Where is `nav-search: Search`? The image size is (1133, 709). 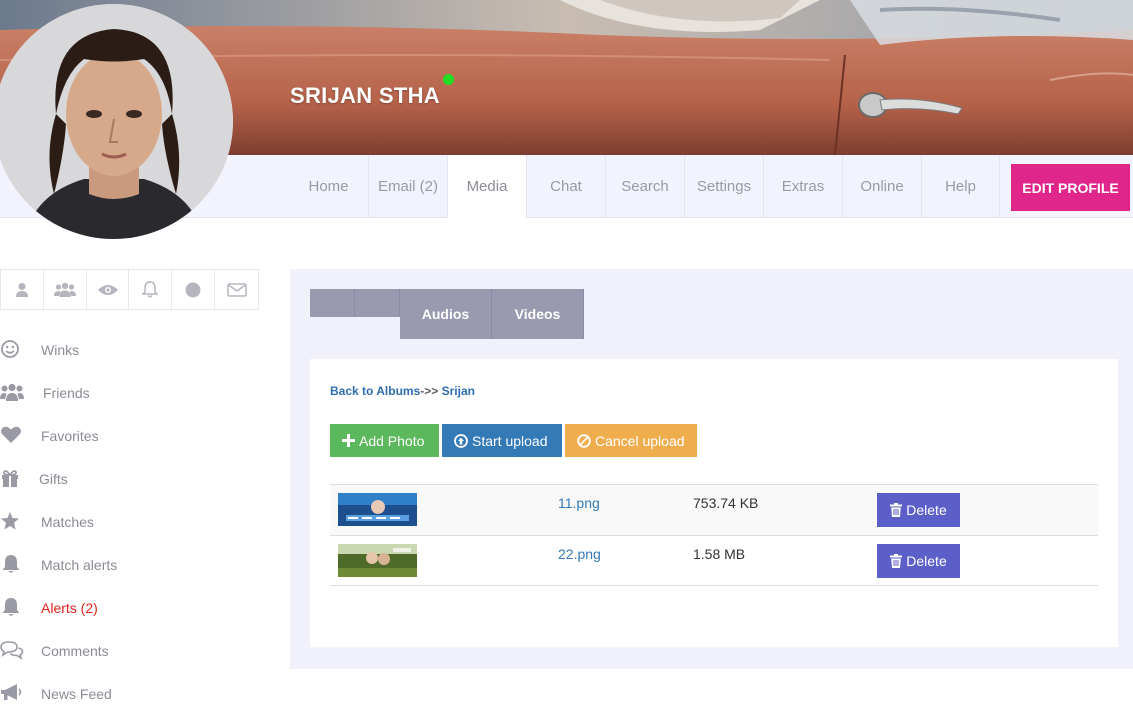 nav-search: Search is located at coordinates (644, 186).